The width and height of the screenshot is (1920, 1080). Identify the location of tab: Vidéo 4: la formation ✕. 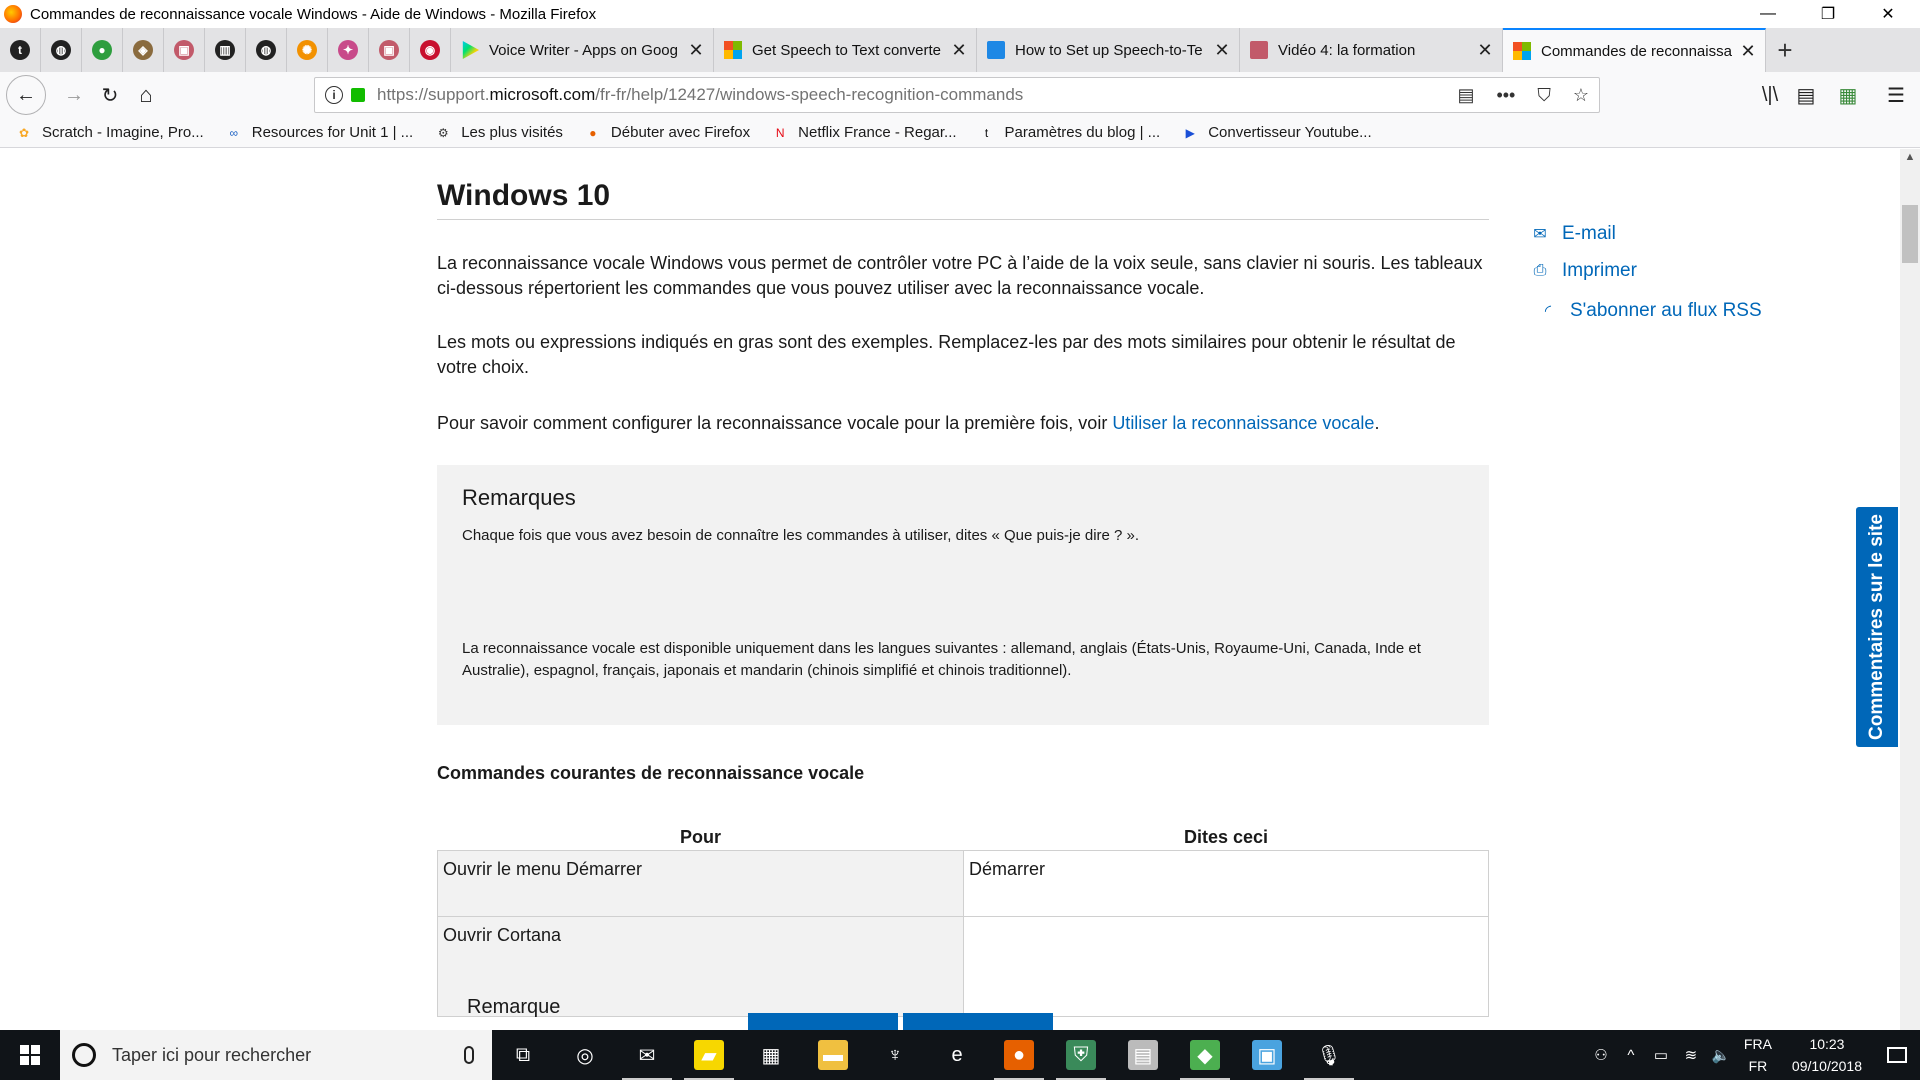
(1371, 50).